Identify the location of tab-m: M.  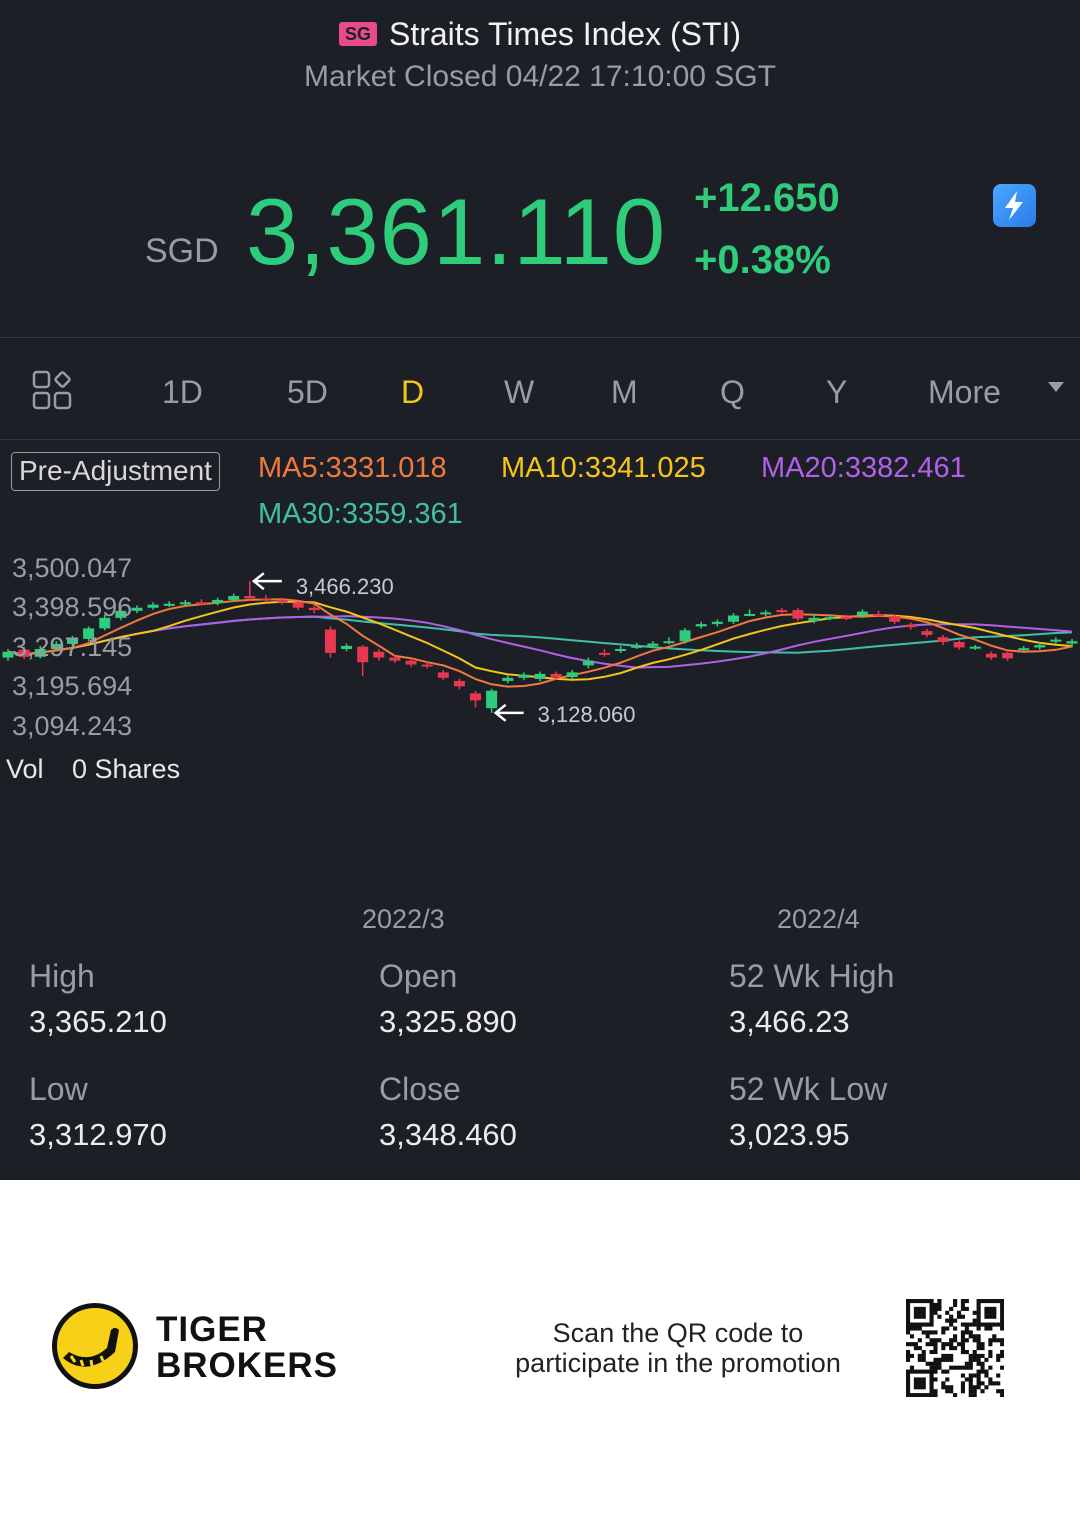
(624, 392).